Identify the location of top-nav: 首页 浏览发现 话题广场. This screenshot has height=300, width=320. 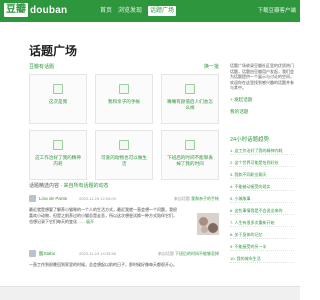
(138, 11).